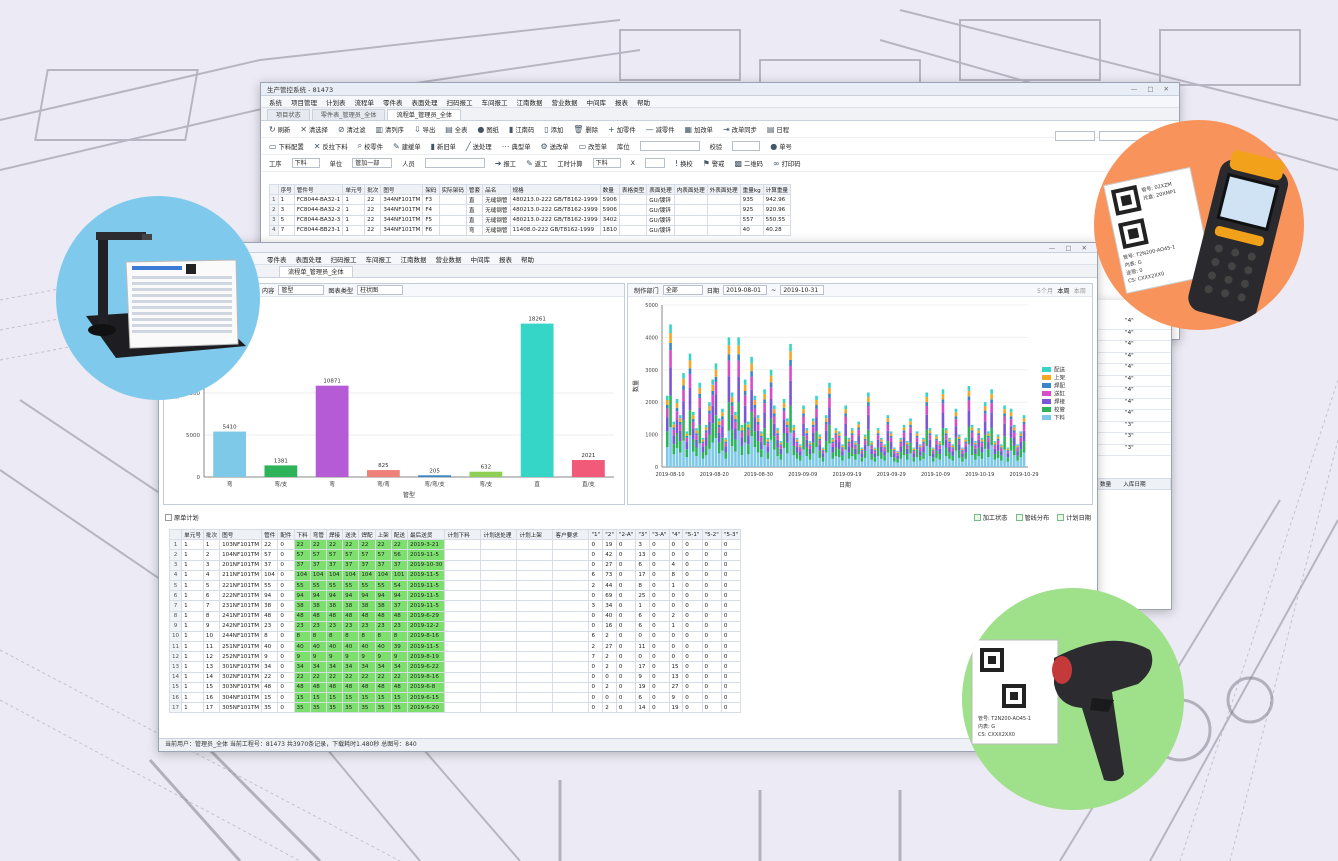  What do you see at coordinates (505, 259) in the screenshot?
I see `stats-menu-item: 报表` at bounding box center [505, 259].